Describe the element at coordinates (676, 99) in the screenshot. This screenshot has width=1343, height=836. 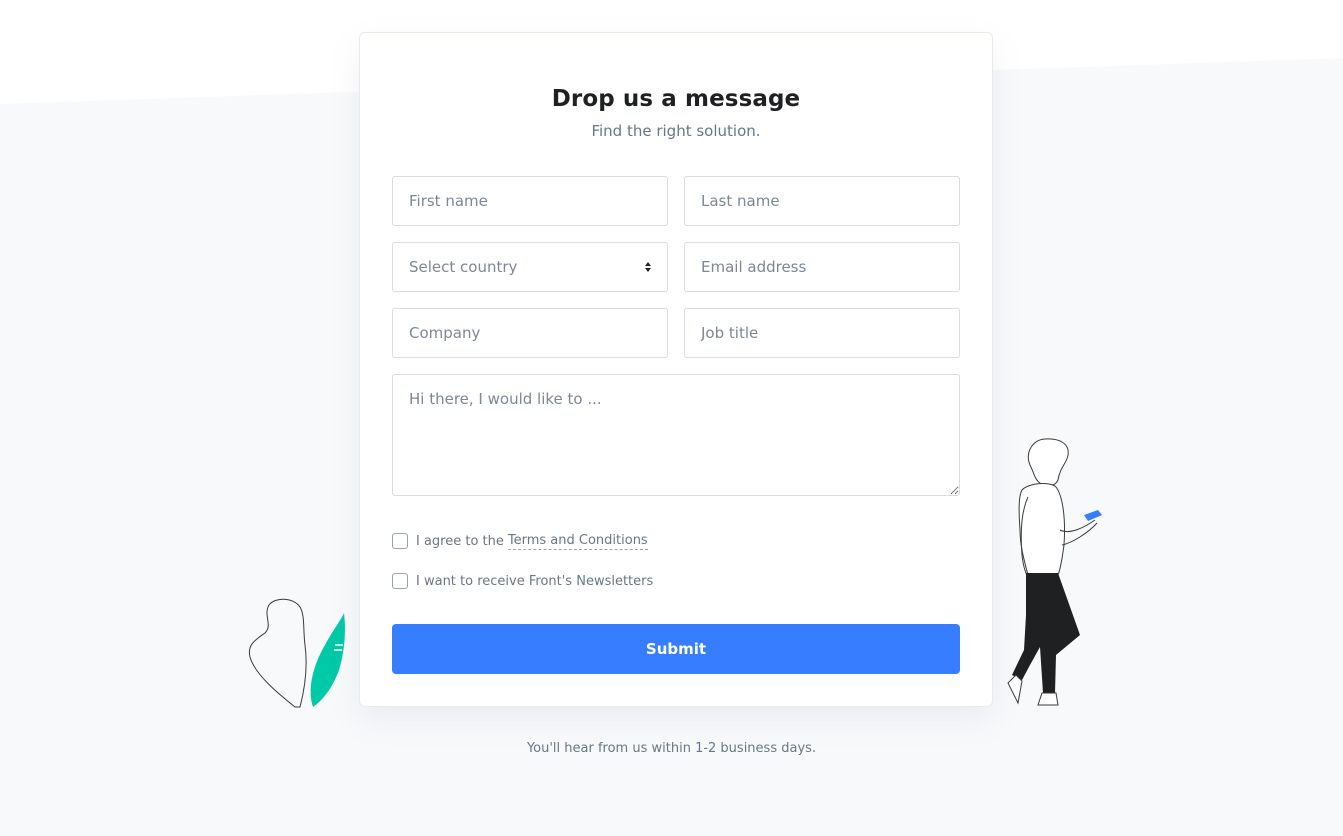
I see `form-title: Drop us a message` at that location.